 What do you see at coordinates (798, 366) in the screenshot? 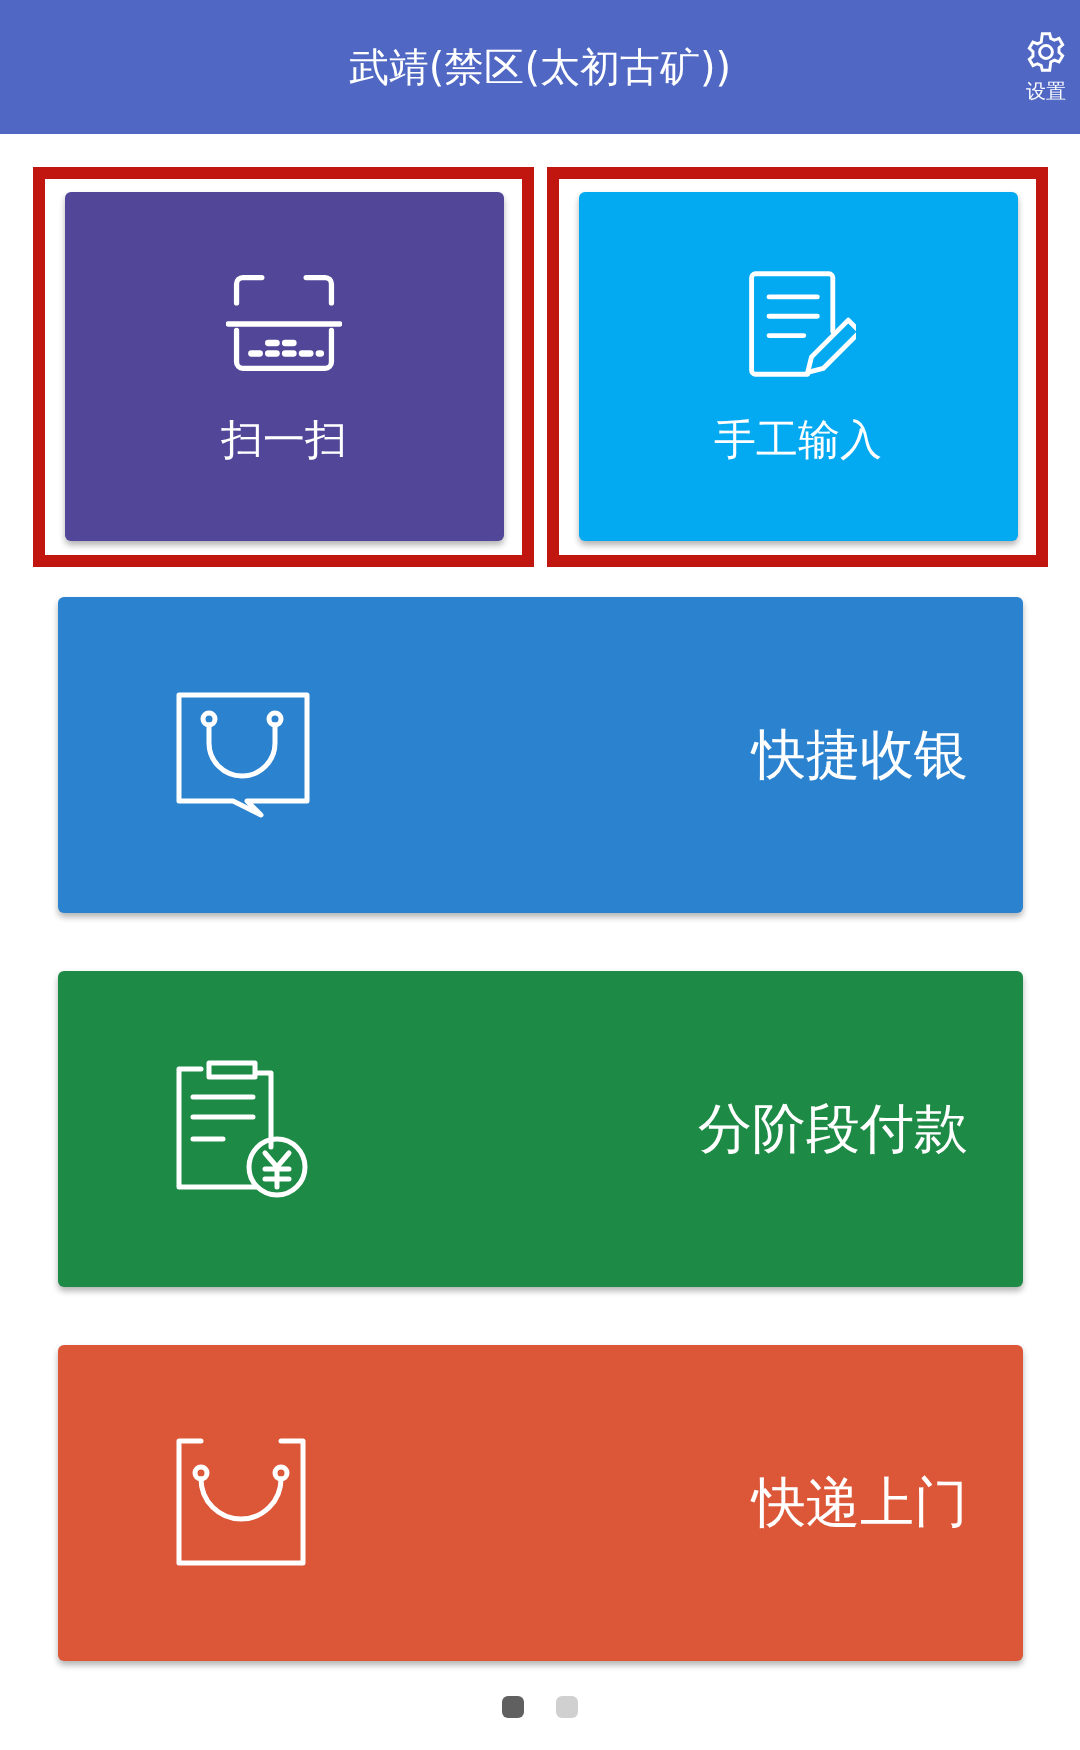
I see `tile-button: 手工输入` at bounding box center [798, 366].